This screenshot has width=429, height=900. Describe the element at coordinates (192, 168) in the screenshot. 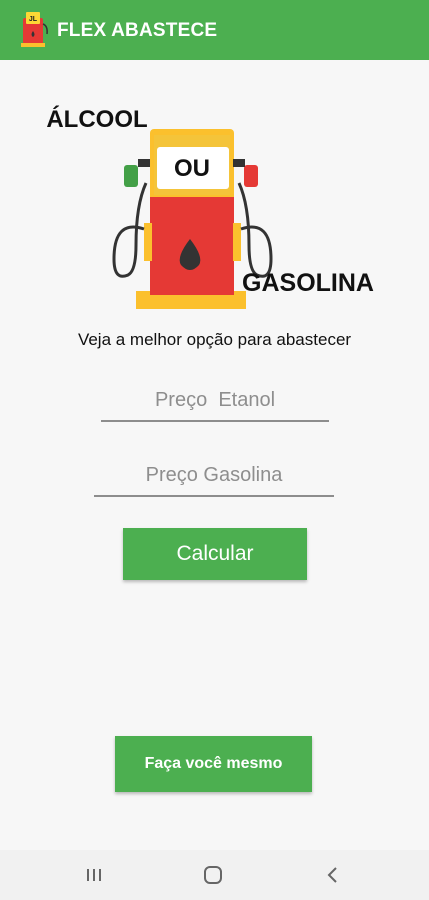

I see `logo-word-ou: OU` at that location.